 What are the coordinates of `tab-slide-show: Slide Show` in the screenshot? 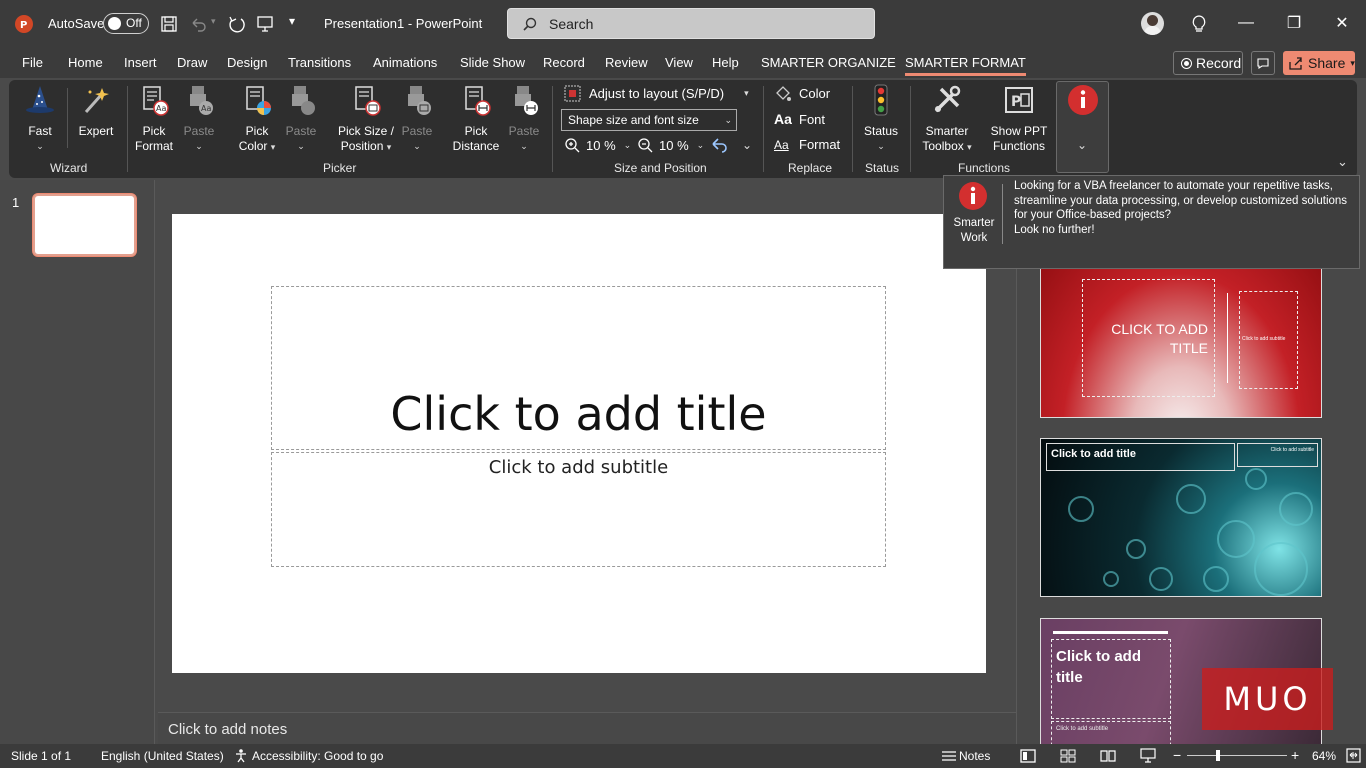 It's located at (492, 62).